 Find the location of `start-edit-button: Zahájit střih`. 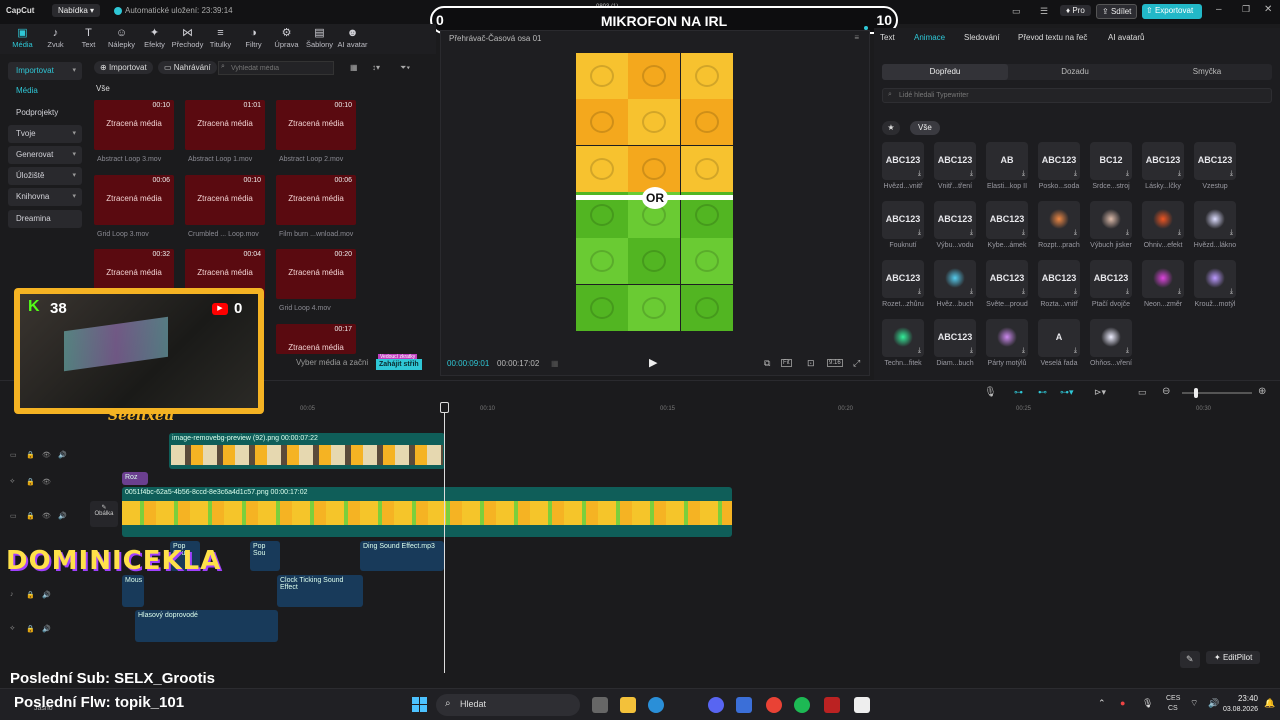

start-edit-button: Zahájit střih is located at coordinates (399, 364).